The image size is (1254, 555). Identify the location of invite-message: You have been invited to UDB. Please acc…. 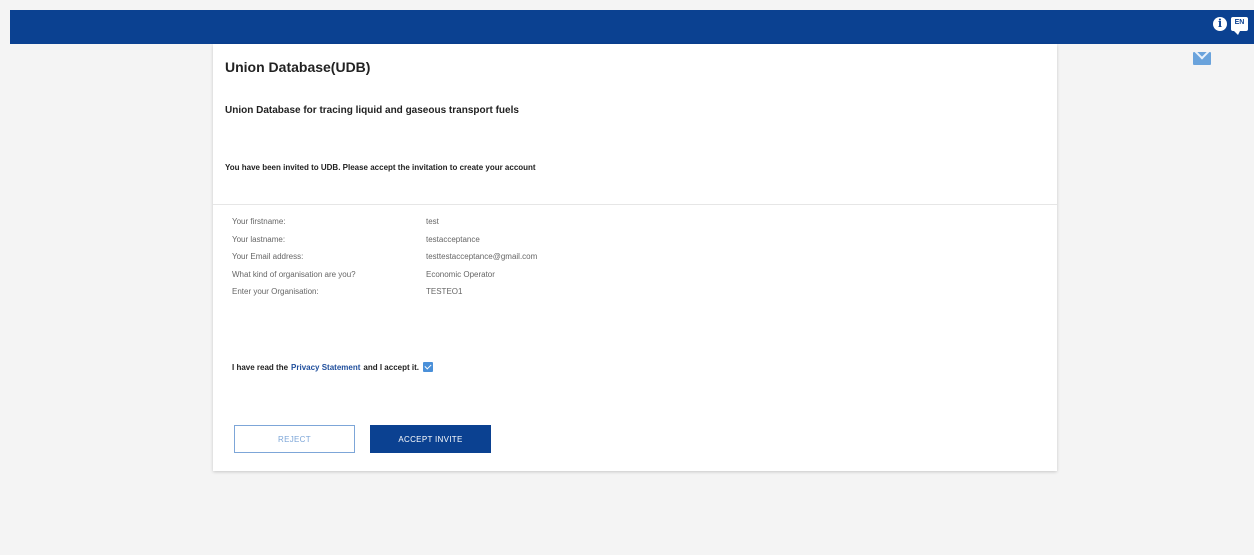
(380, 167).